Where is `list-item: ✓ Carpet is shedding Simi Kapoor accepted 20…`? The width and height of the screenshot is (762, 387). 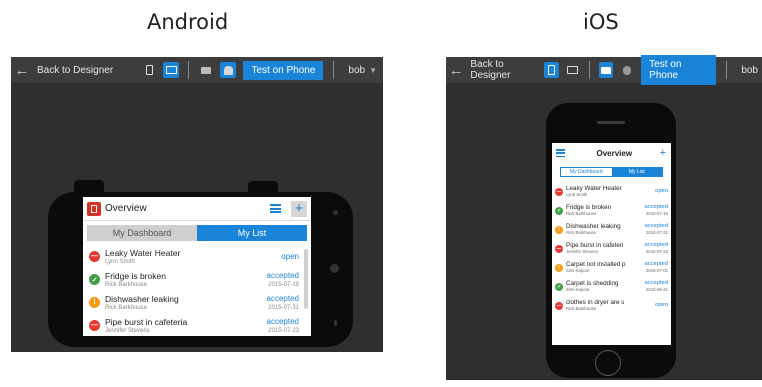 list-item: ✓ Carpet is shedding Simi Kapoor accepted 20… is located at coordinates (611, 286).